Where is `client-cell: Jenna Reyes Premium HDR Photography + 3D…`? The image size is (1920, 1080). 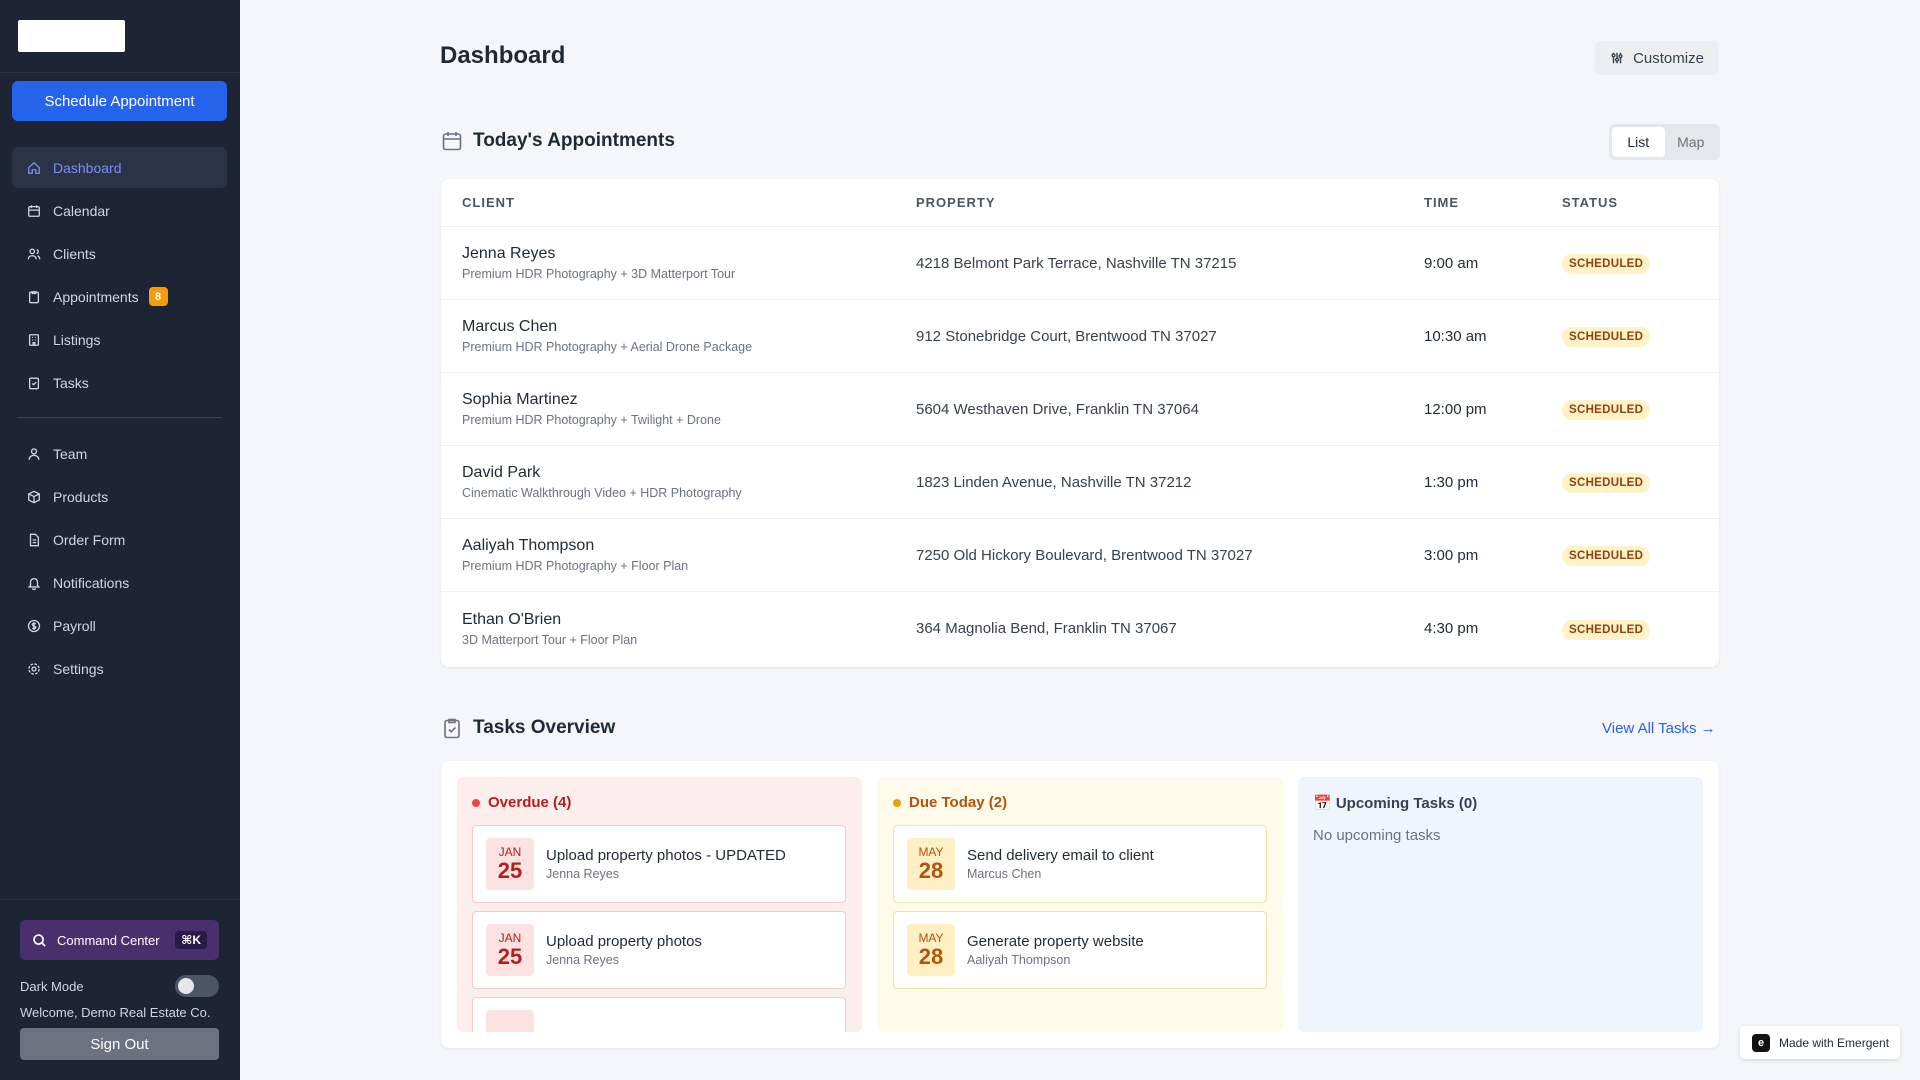 client-cell: Jenna Reyes Premium HDR Photography + 3D… is located at coordinates (598, 263).